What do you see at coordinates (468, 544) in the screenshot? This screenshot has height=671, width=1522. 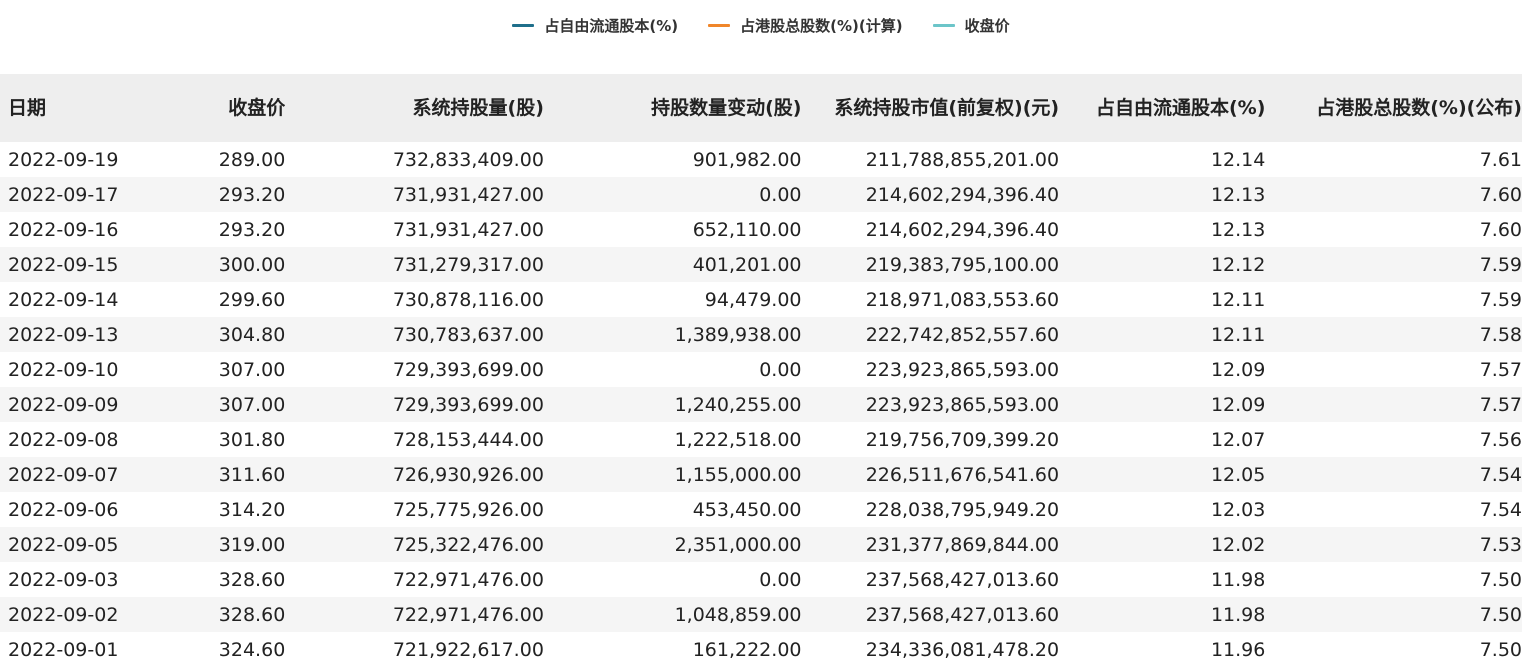 I see `cell-holding-shares: 725,322,476.00` at bounding box center [468, 544].